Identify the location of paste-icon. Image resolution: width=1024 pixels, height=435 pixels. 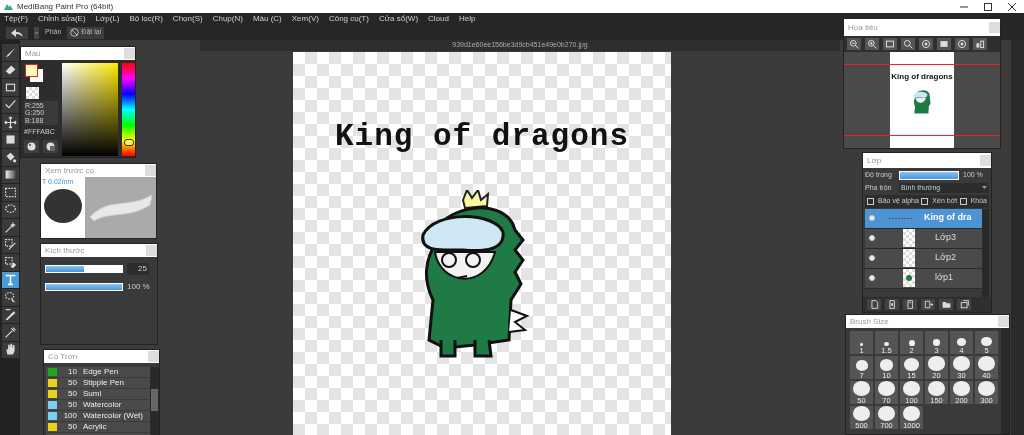
(910, 304).